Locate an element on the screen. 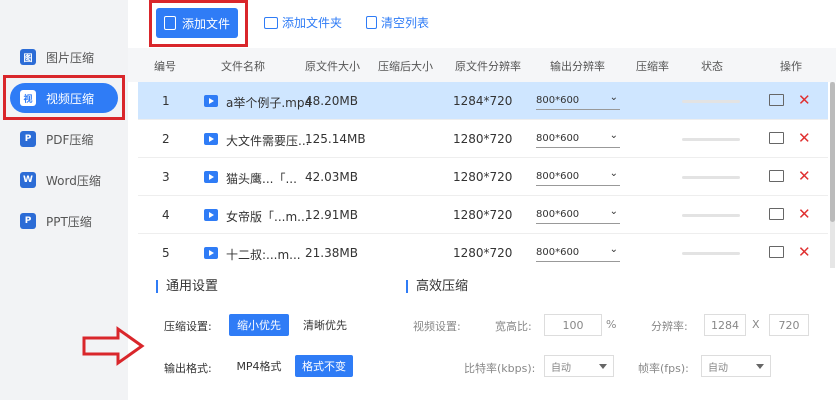 The height and width of the screenshot is (400, 836). scrollbar is located at coordinates (832, 175).